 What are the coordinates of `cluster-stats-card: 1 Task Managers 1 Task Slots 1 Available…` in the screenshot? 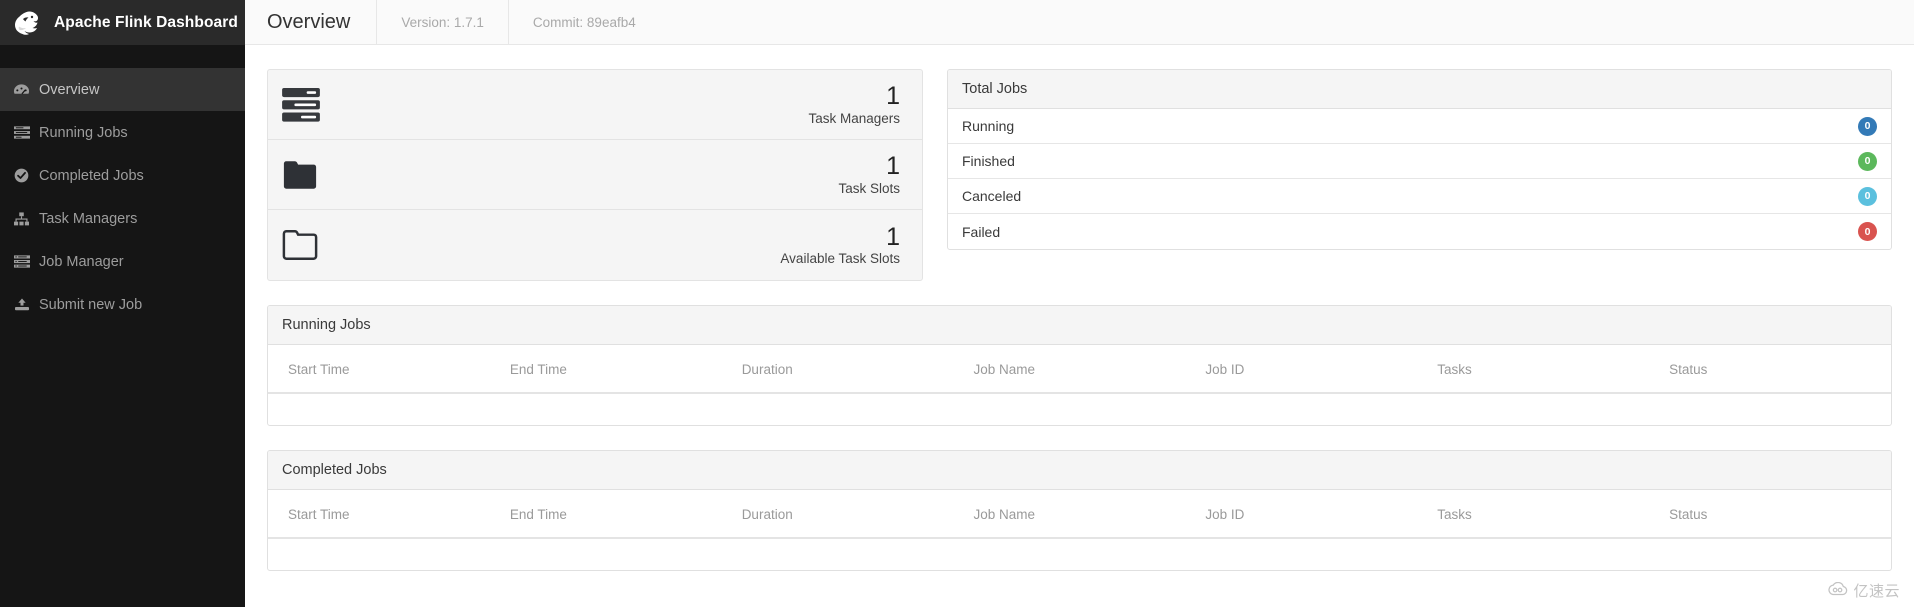 It's located at (595, 175).